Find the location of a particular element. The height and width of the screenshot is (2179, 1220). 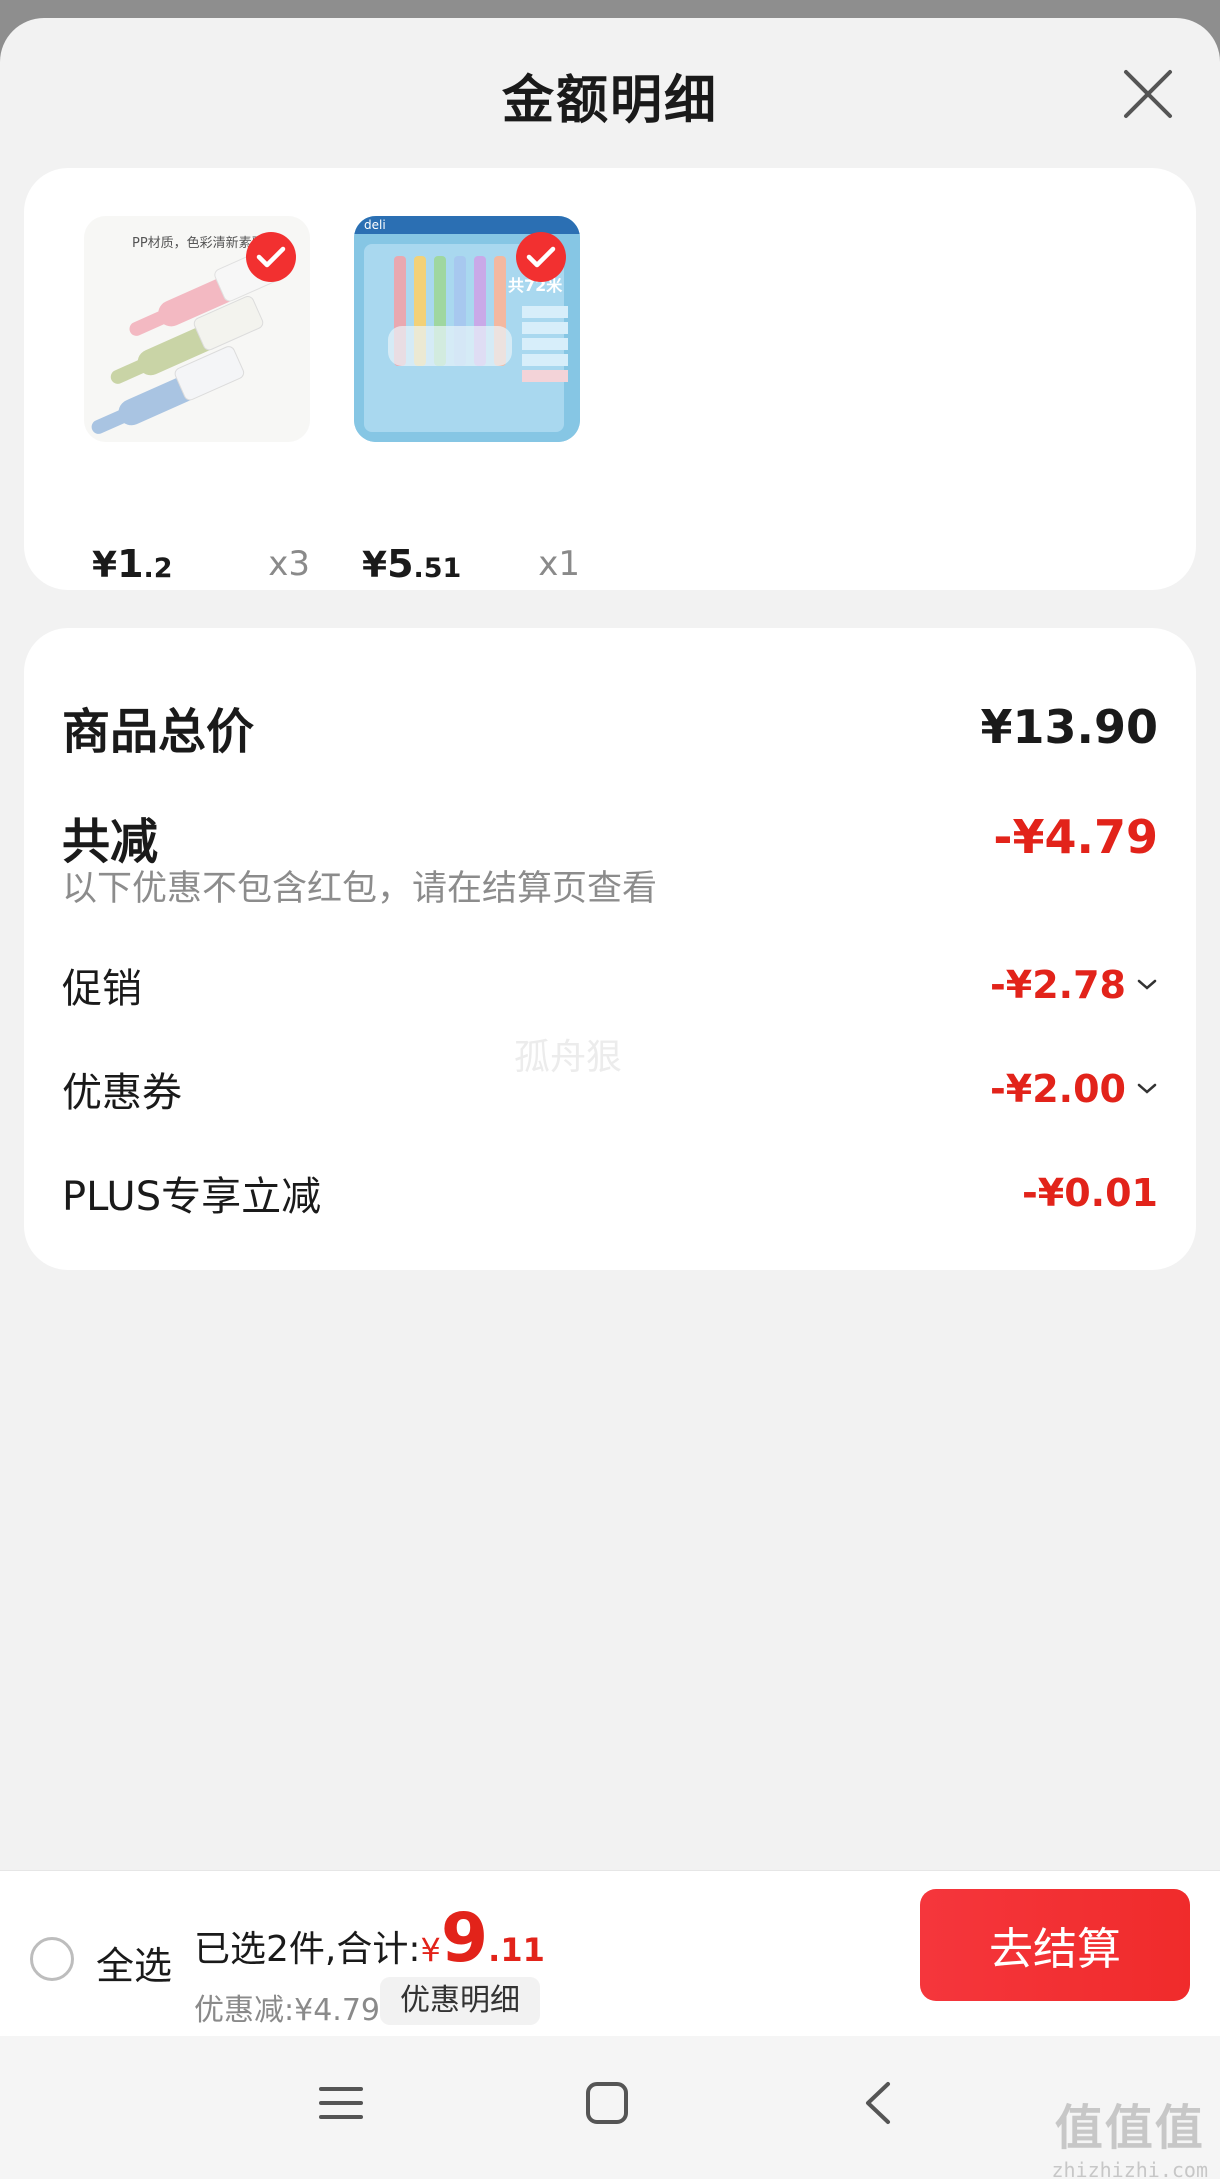

reduce-value: -¥4.79 is located at coordinates (1075, 837).